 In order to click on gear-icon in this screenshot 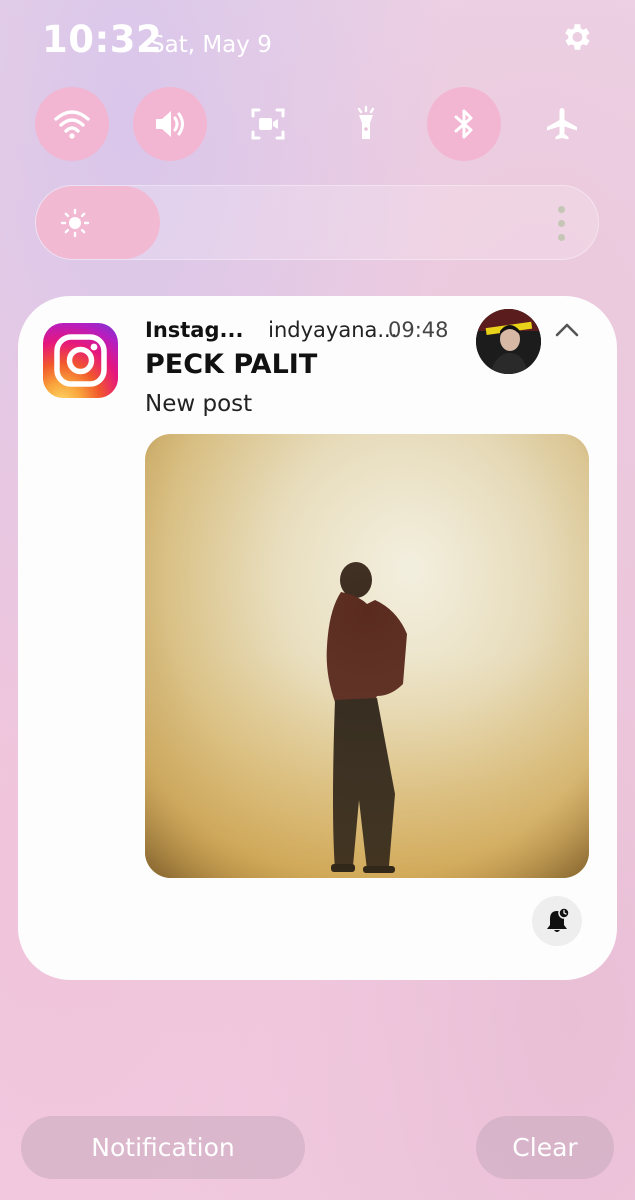, I will do `click(576, 37)`.